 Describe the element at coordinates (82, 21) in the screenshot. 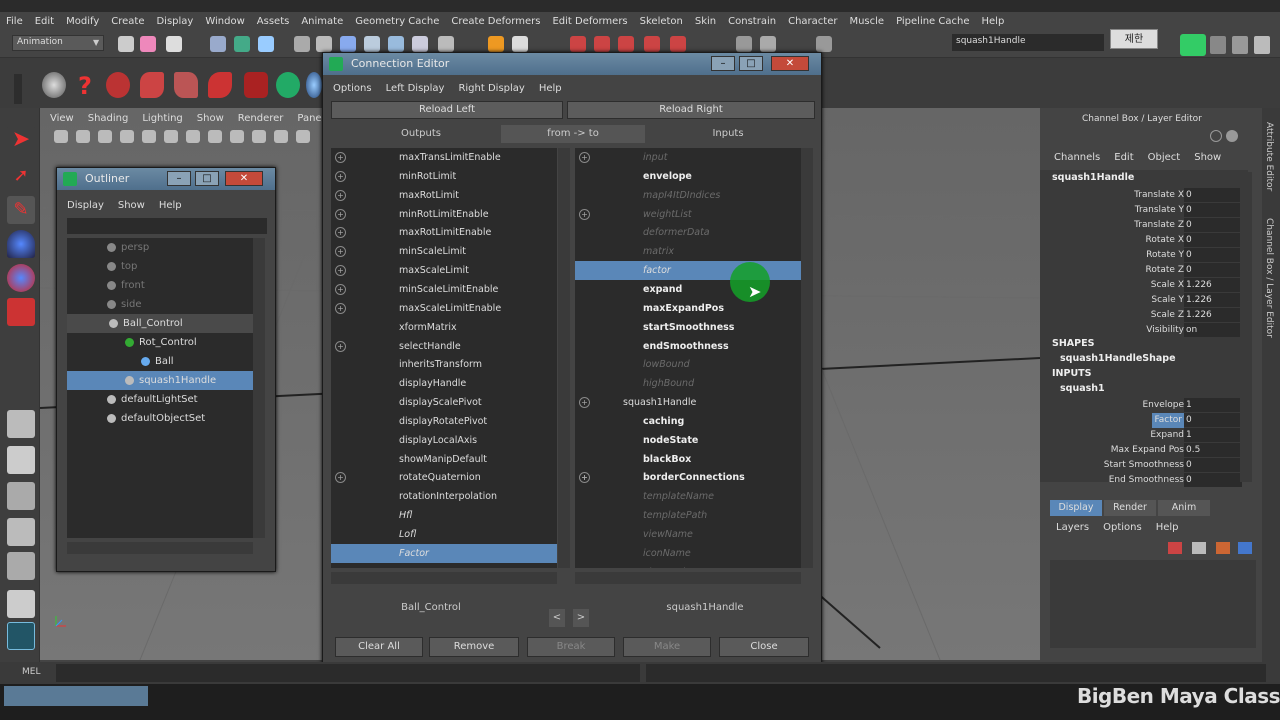

I see `menu-modify: Modify` at that location.